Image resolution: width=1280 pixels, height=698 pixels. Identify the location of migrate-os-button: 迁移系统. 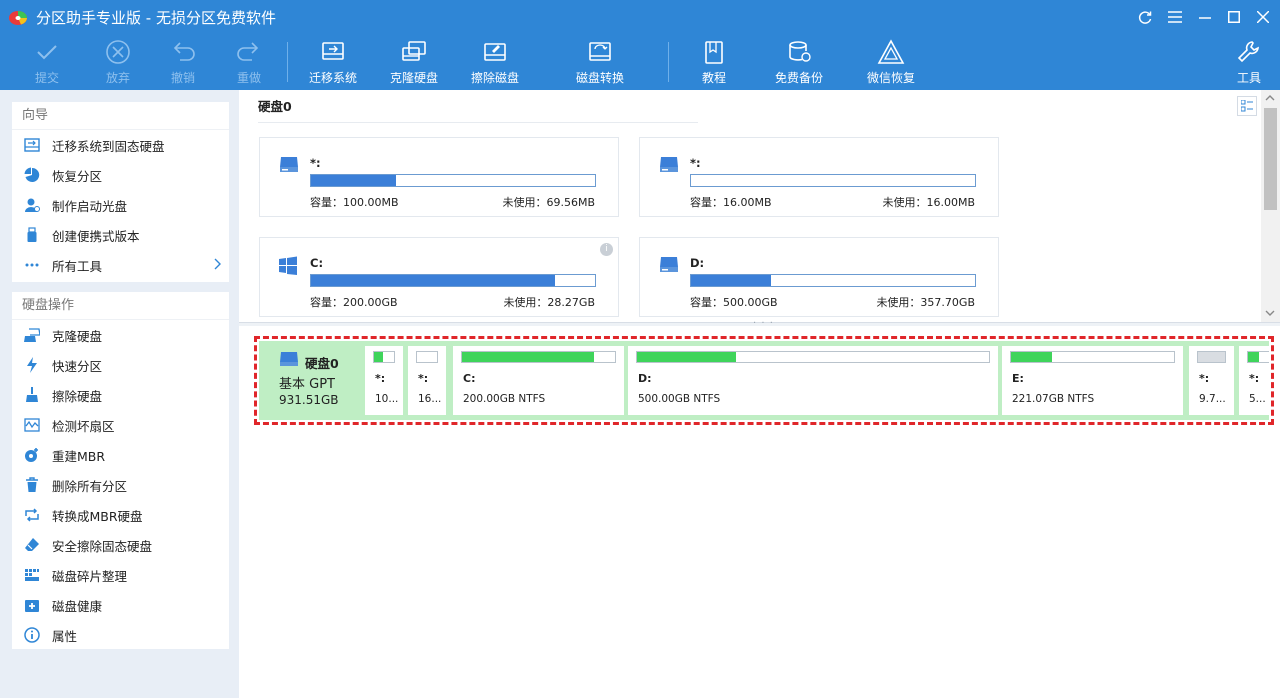
(333, 62).